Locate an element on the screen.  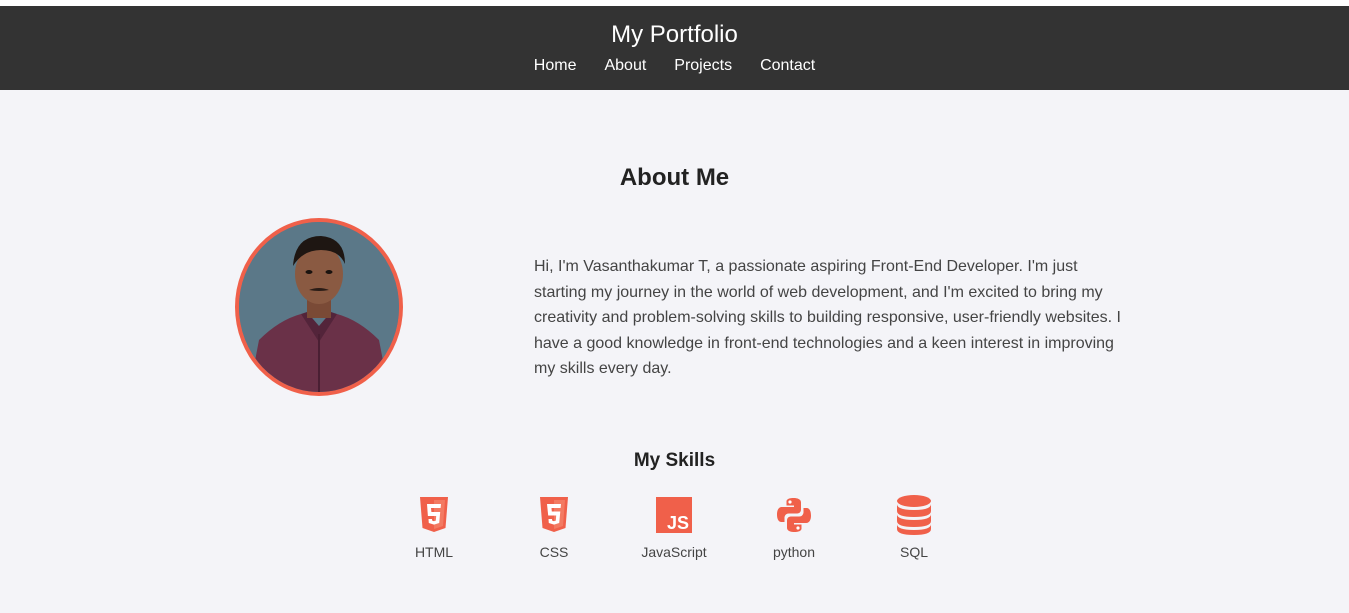
js-icon: JS is located at coordinates (674, 515).